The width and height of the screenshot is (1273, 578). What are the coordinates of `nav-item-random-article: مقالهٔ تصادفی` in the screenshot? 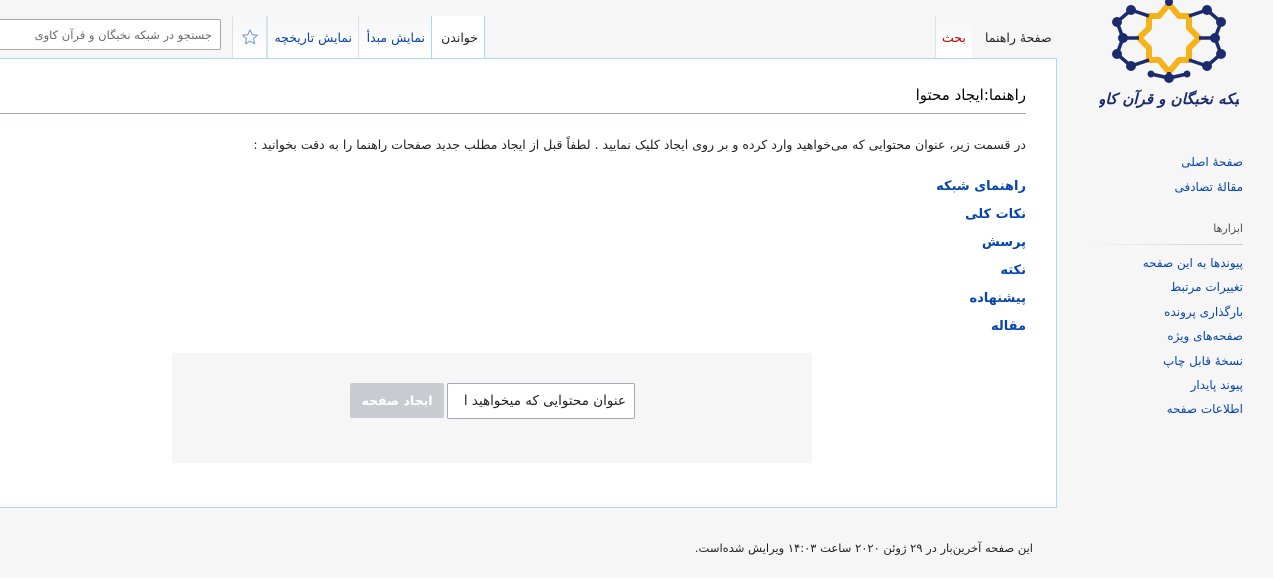 It's located at (1208, 187).